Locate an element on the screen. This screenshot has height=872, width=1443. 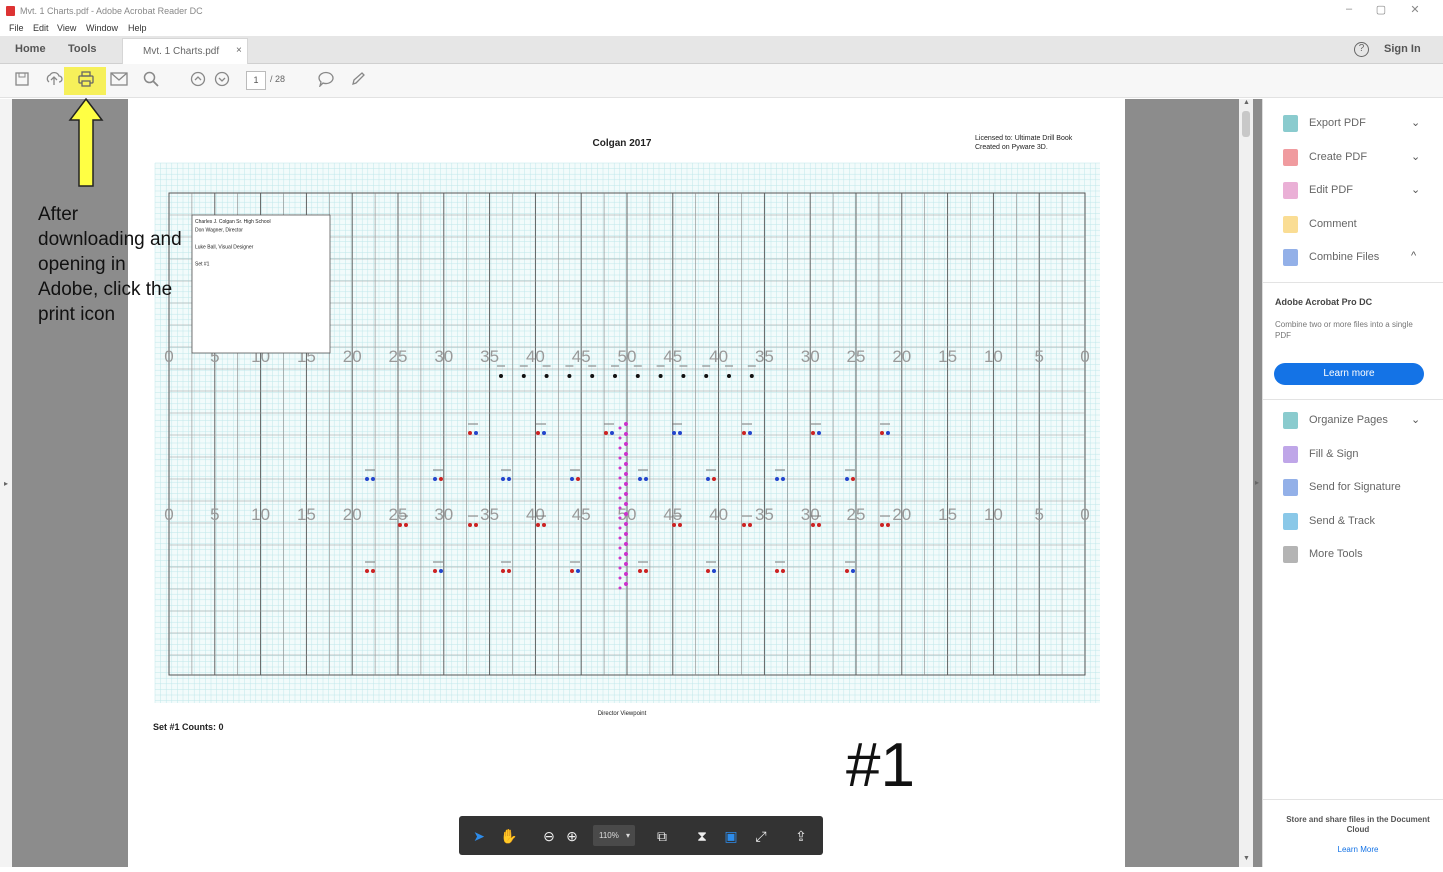
fill-sign-icon is located at coordinates (1290, 454).